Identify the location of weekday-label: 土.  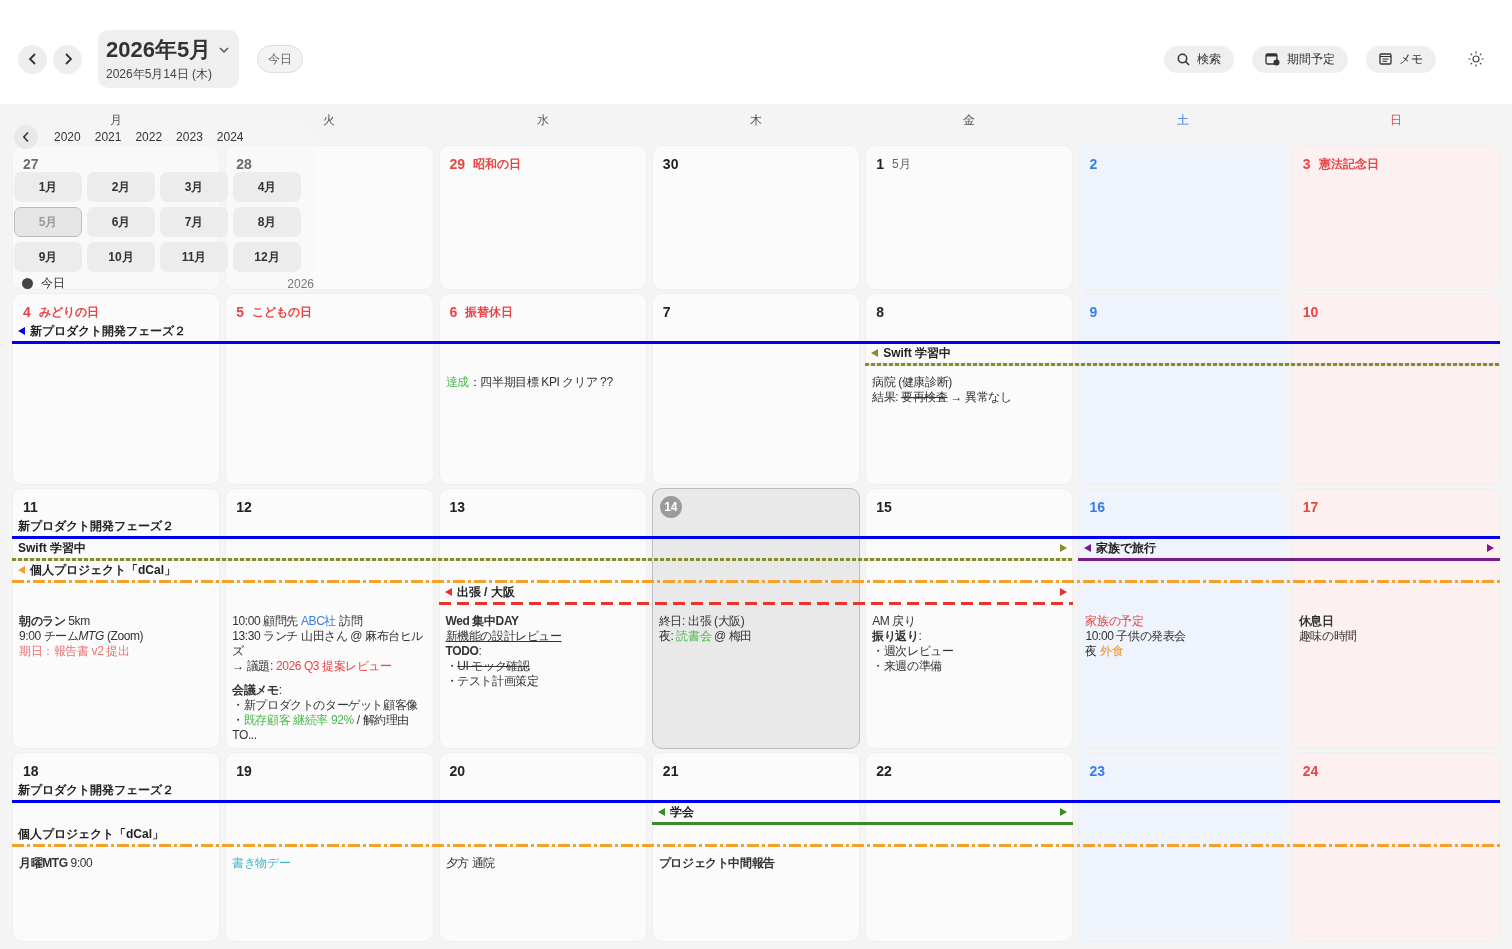
(1182, 120).